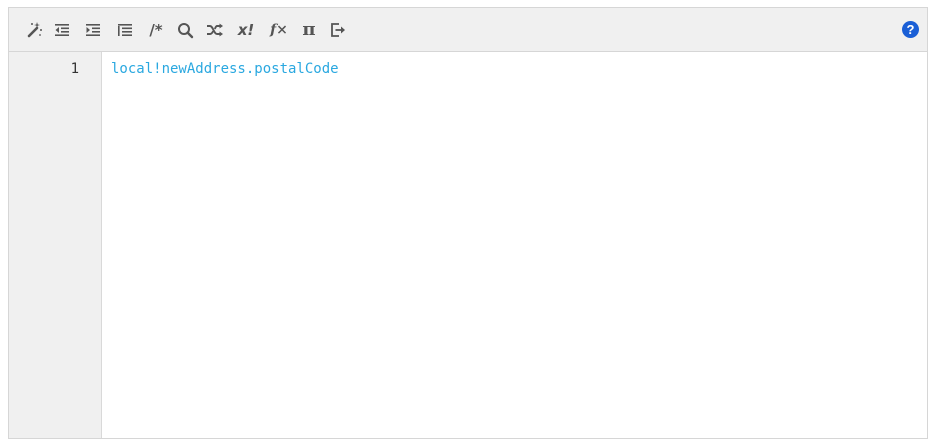 The width and height of the screenshot is (929, 440). What do you see at coordinates (93, 30) in the screenshot?
I see `indent-icon` at bounding box center [93, 30].